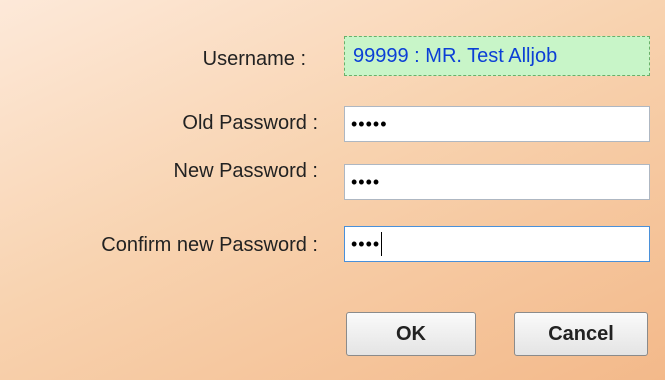 This screenshot has width=665, height=380. What do you see at coordinates (497, 244) in the screenshot?
I see `confirm-password-field: ••••` at bounding box center [497, 244].